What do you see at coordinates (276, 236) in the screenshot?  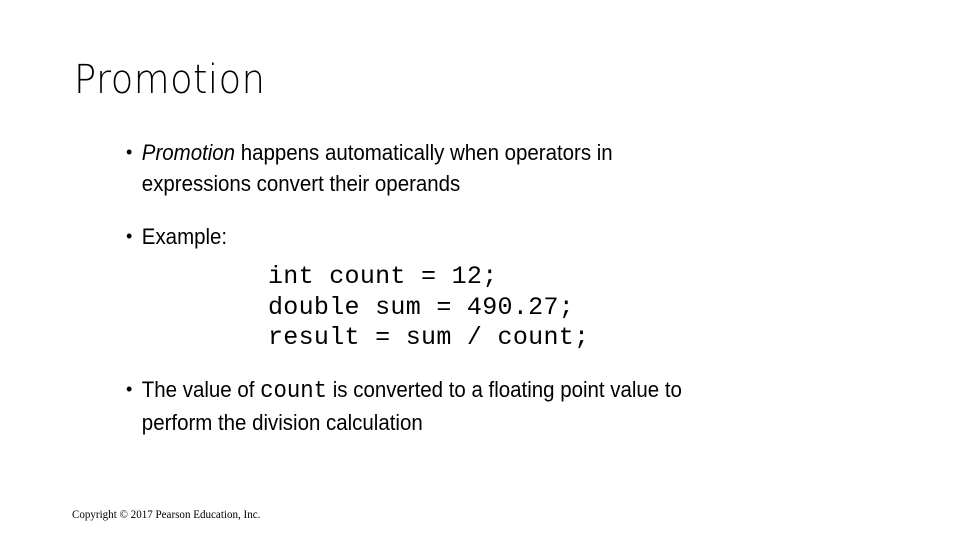 I see `bullet-example: • Example:` at bounding box center [276, 236].